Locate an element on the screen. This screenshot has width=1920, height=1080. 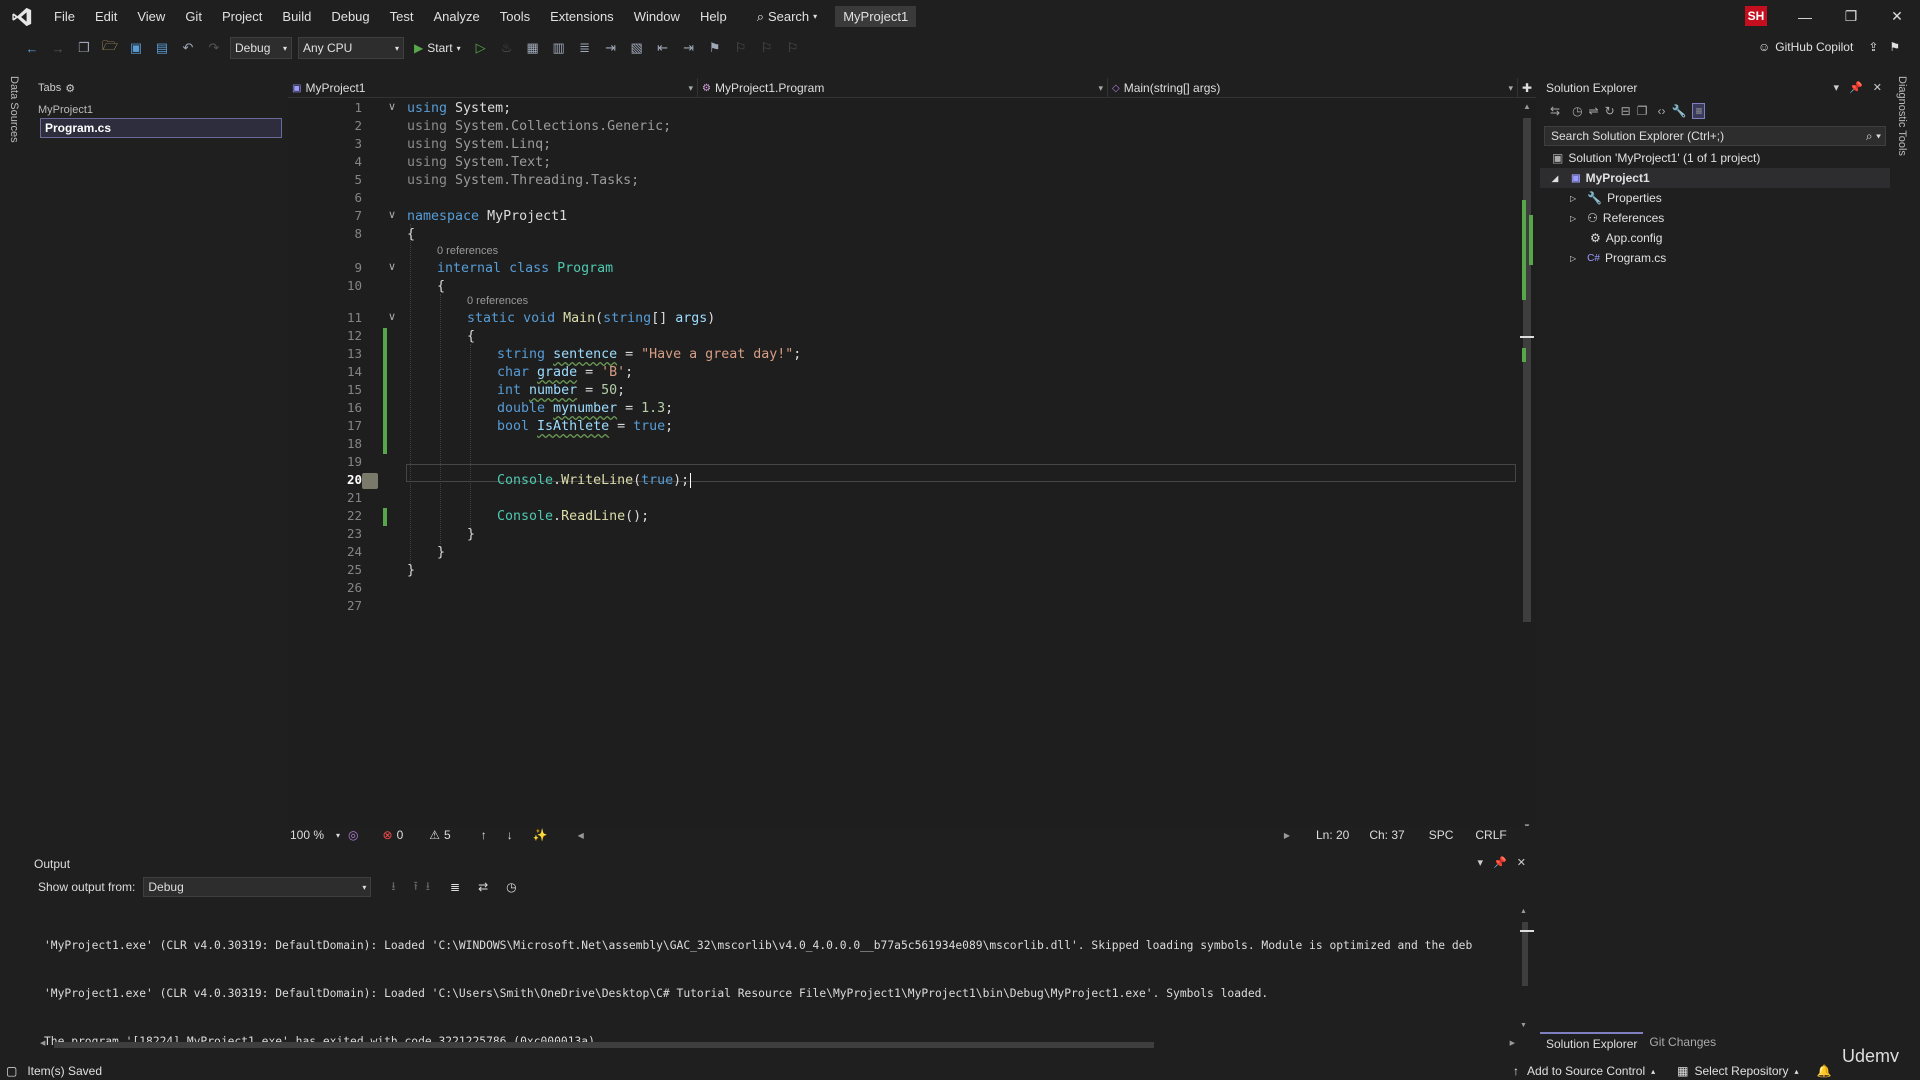
pin-icon: 📌 is located at coordinates (1500, 862).